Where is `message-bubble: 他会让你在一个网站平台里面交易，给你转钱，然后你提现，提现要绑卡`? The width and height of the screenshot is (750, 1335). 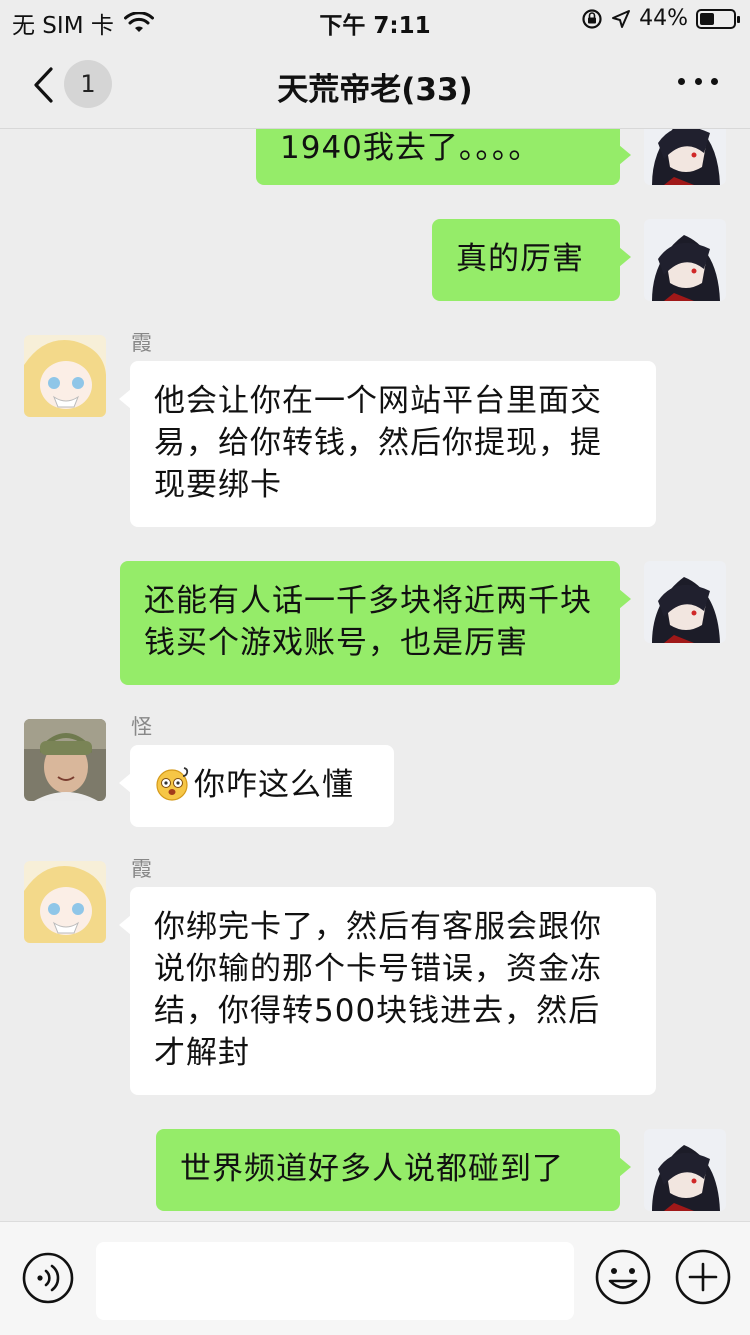 message-bubble: 他会让你在一个网站平台里面交易，给你转钱，然后你提现，提现要绑卡 is located at coordinates (387, 444).